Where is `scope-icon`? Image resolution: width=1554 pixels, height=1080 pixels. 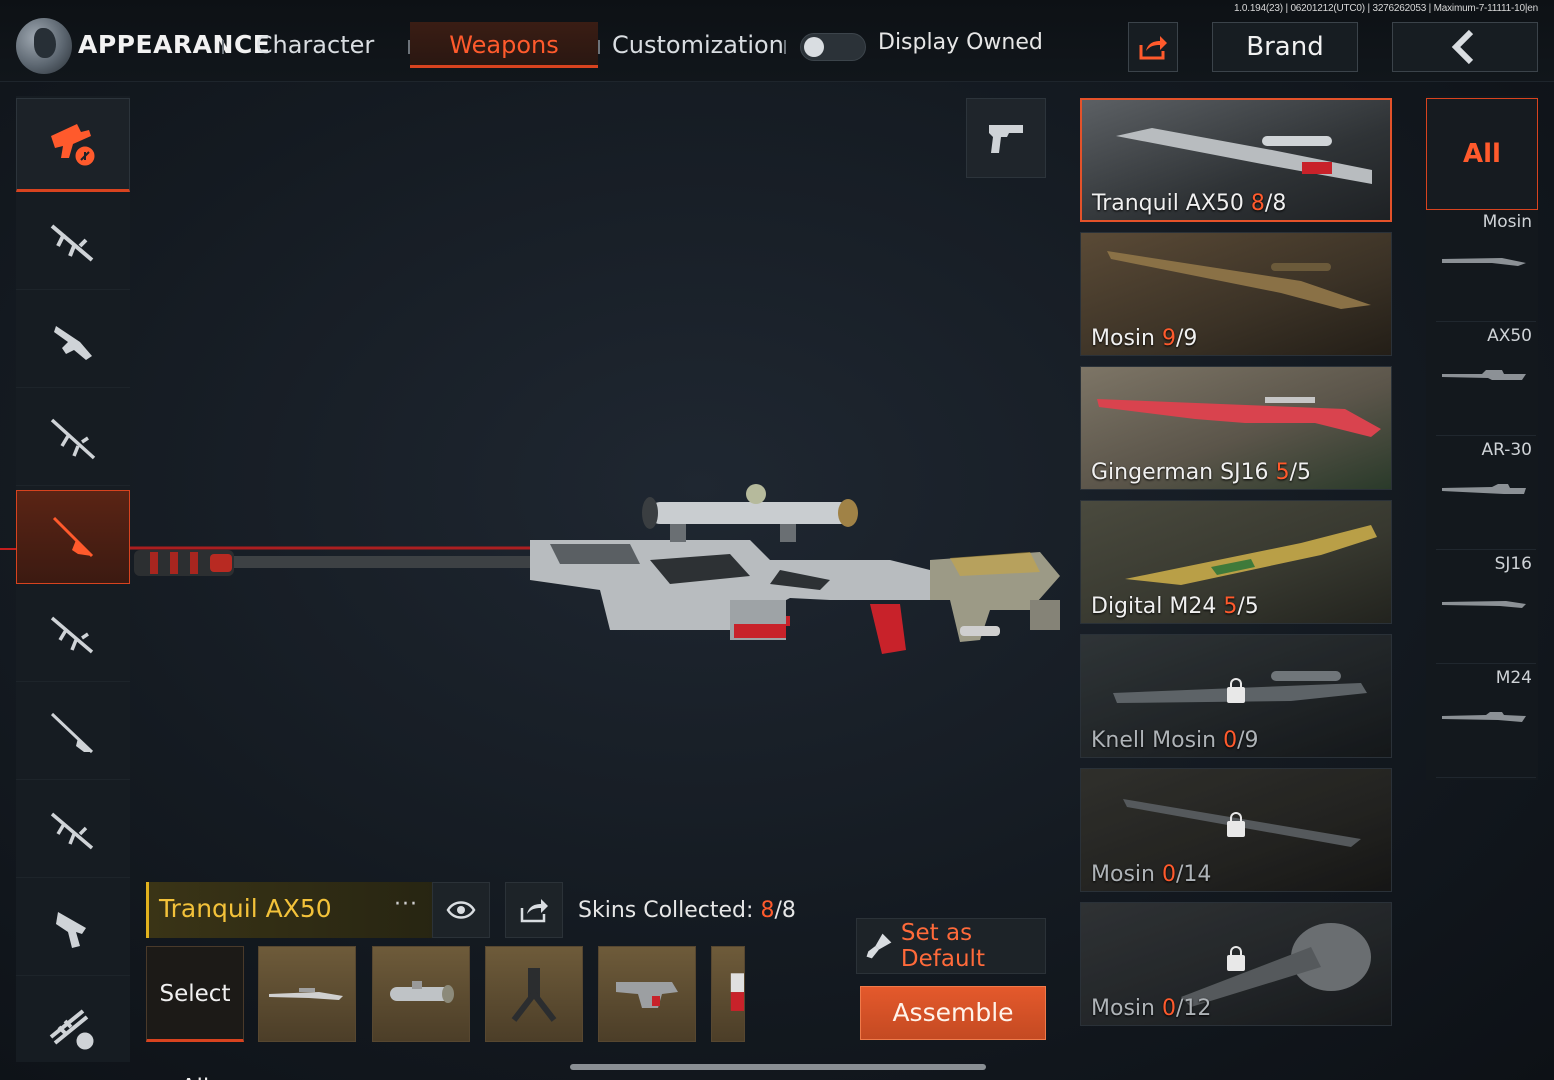 scope-icon is located at coordinates (1276, 965).